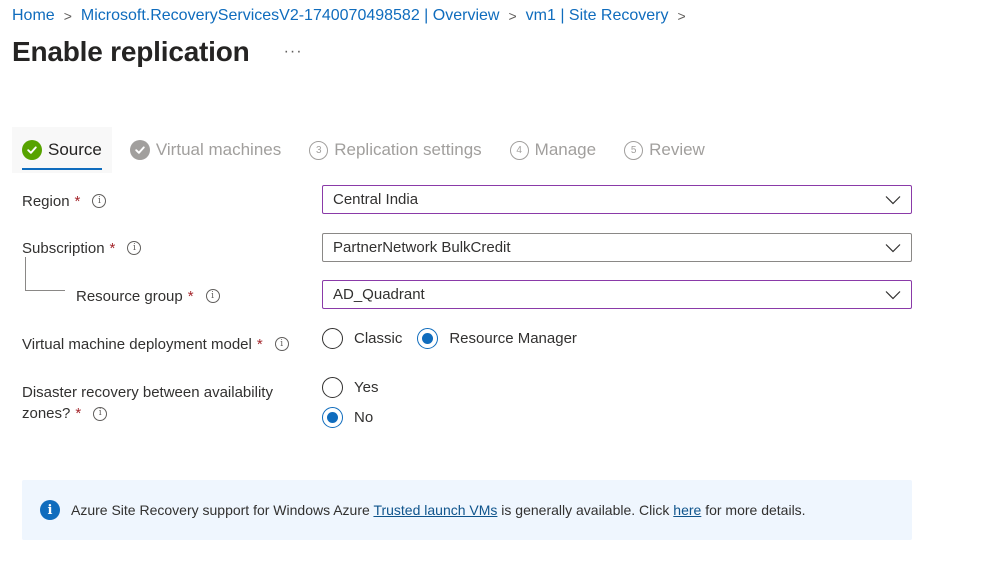  I want to click on subscription-row: Subscription * i, so click(82, 248).